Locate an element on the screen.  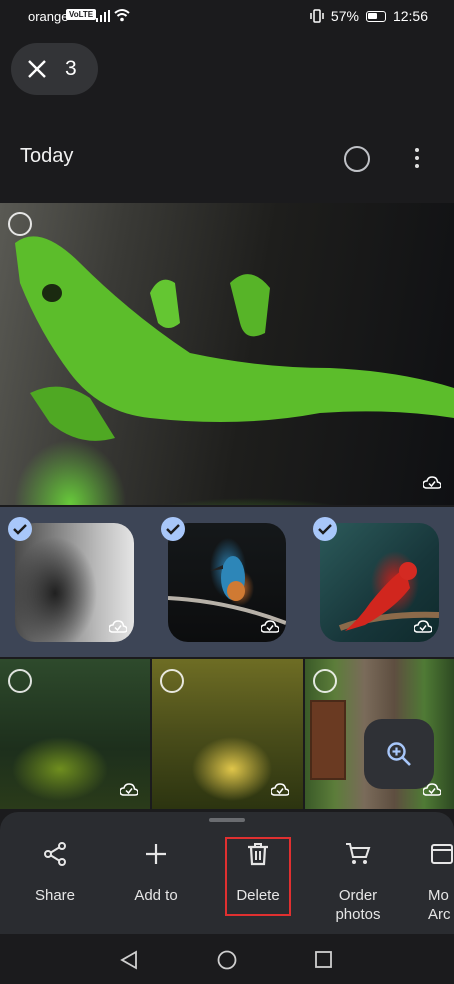
delete-highlight-box is located at coordinates (258, 876).